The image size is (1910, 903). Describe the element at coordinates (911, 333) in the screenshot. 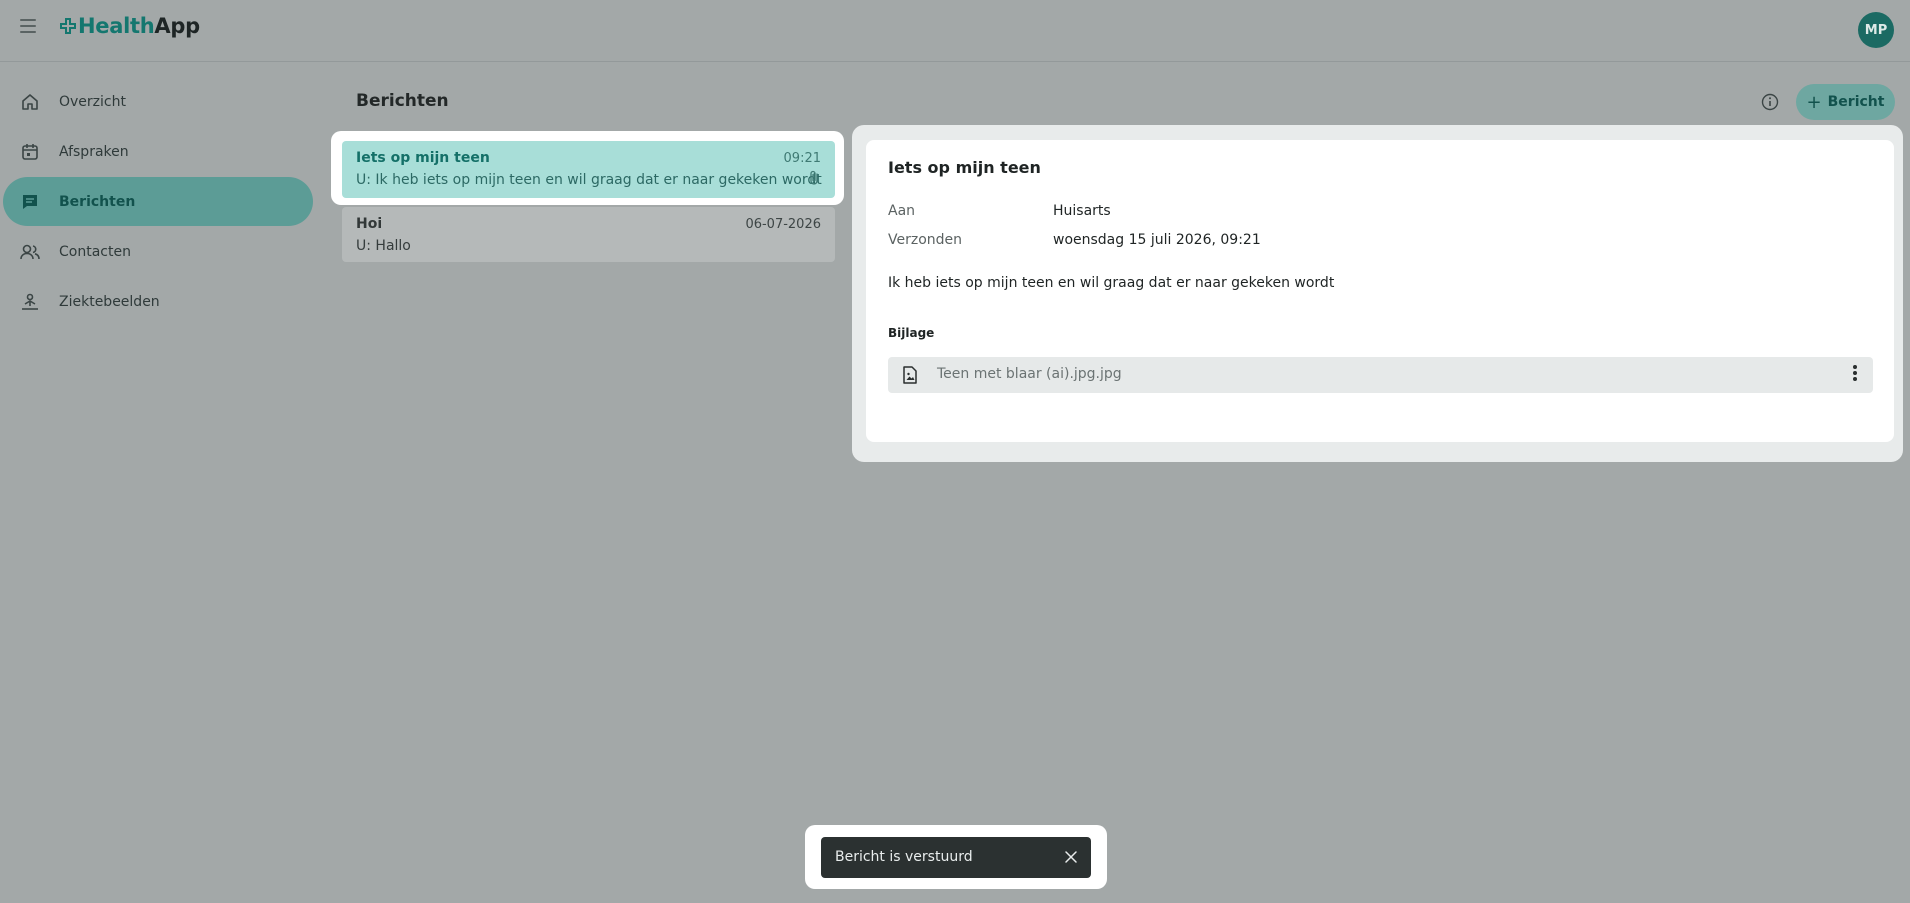

I see `attachment-heading: Bijlage` at that location.